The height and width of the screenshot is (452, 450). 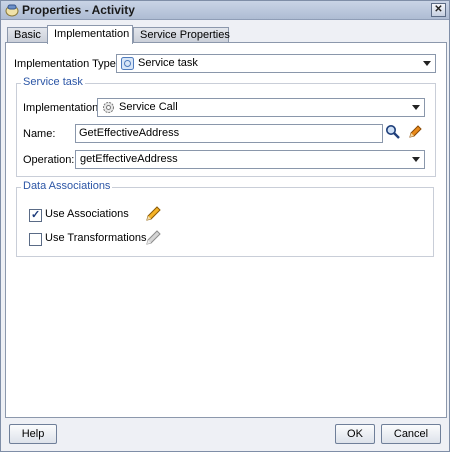 I want to click on operation-value: getEffectiveAddress, so click(x=129, y=159).